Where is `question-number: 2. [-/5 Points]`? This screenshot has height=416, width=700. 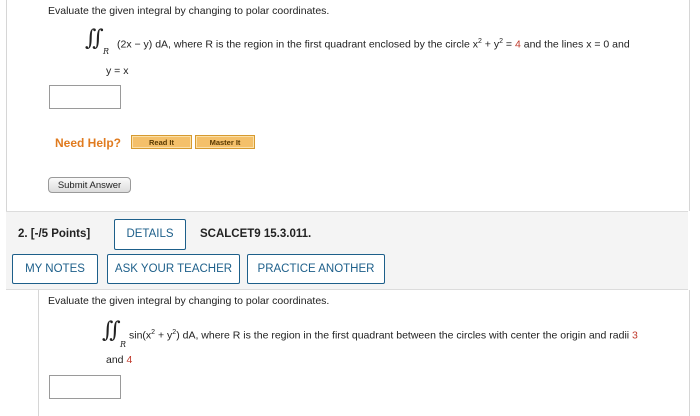
question-number: 2. [-/5 Points] is located at coordinates (54, 234).